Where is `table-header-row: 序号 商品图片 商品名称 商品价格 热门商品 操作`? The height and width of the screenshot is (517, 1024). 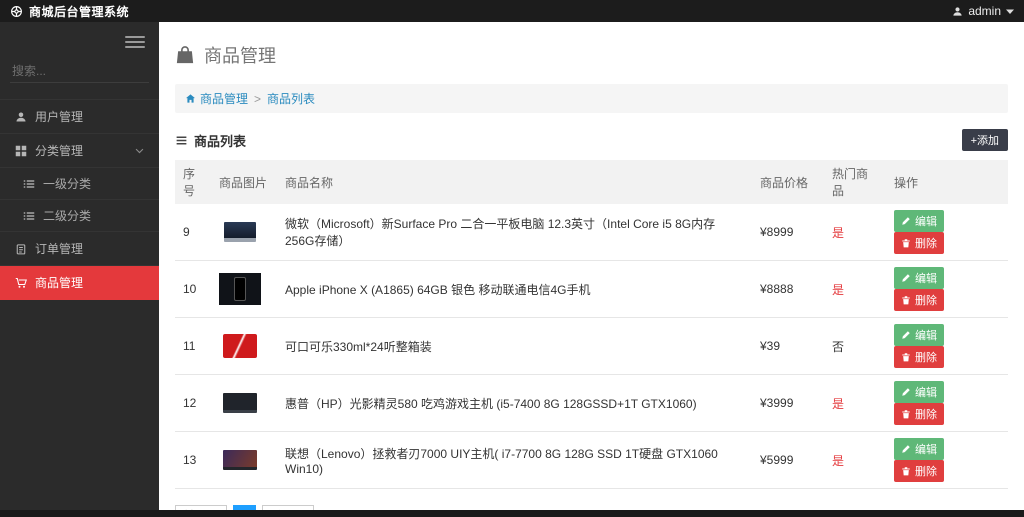 table-header-row: 序号 商品图片 商品名称 商品价格 热门商品 操作 is located at coordinates (591, 182).